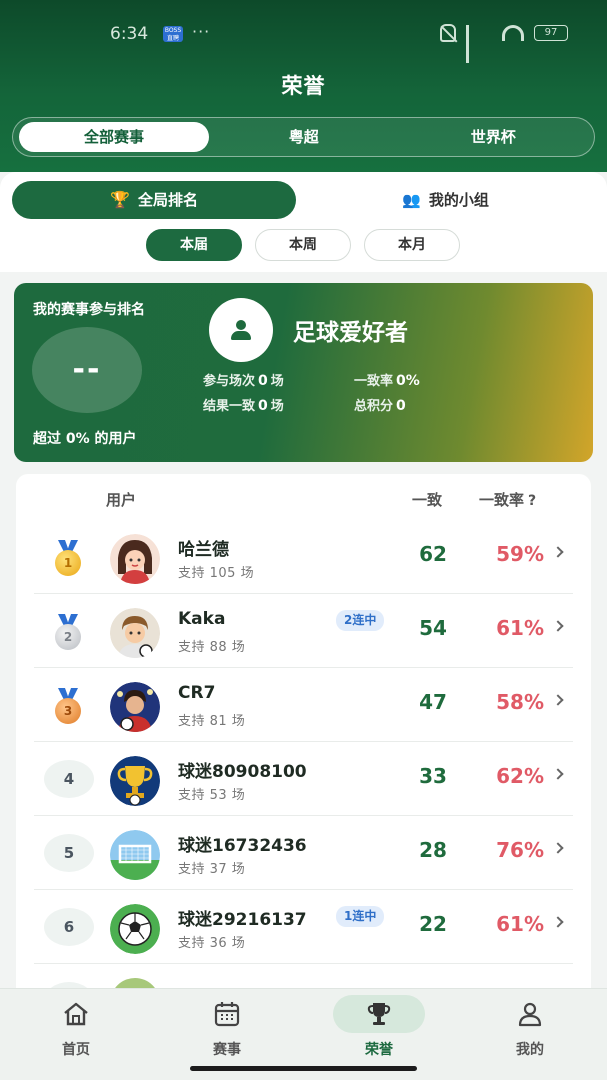 The height and width of the screenshot is (1080, 607). What do you see at coordinates (433, 628) in the screenshot?
I see `match-count: 54` at bounding box center [433, 628].